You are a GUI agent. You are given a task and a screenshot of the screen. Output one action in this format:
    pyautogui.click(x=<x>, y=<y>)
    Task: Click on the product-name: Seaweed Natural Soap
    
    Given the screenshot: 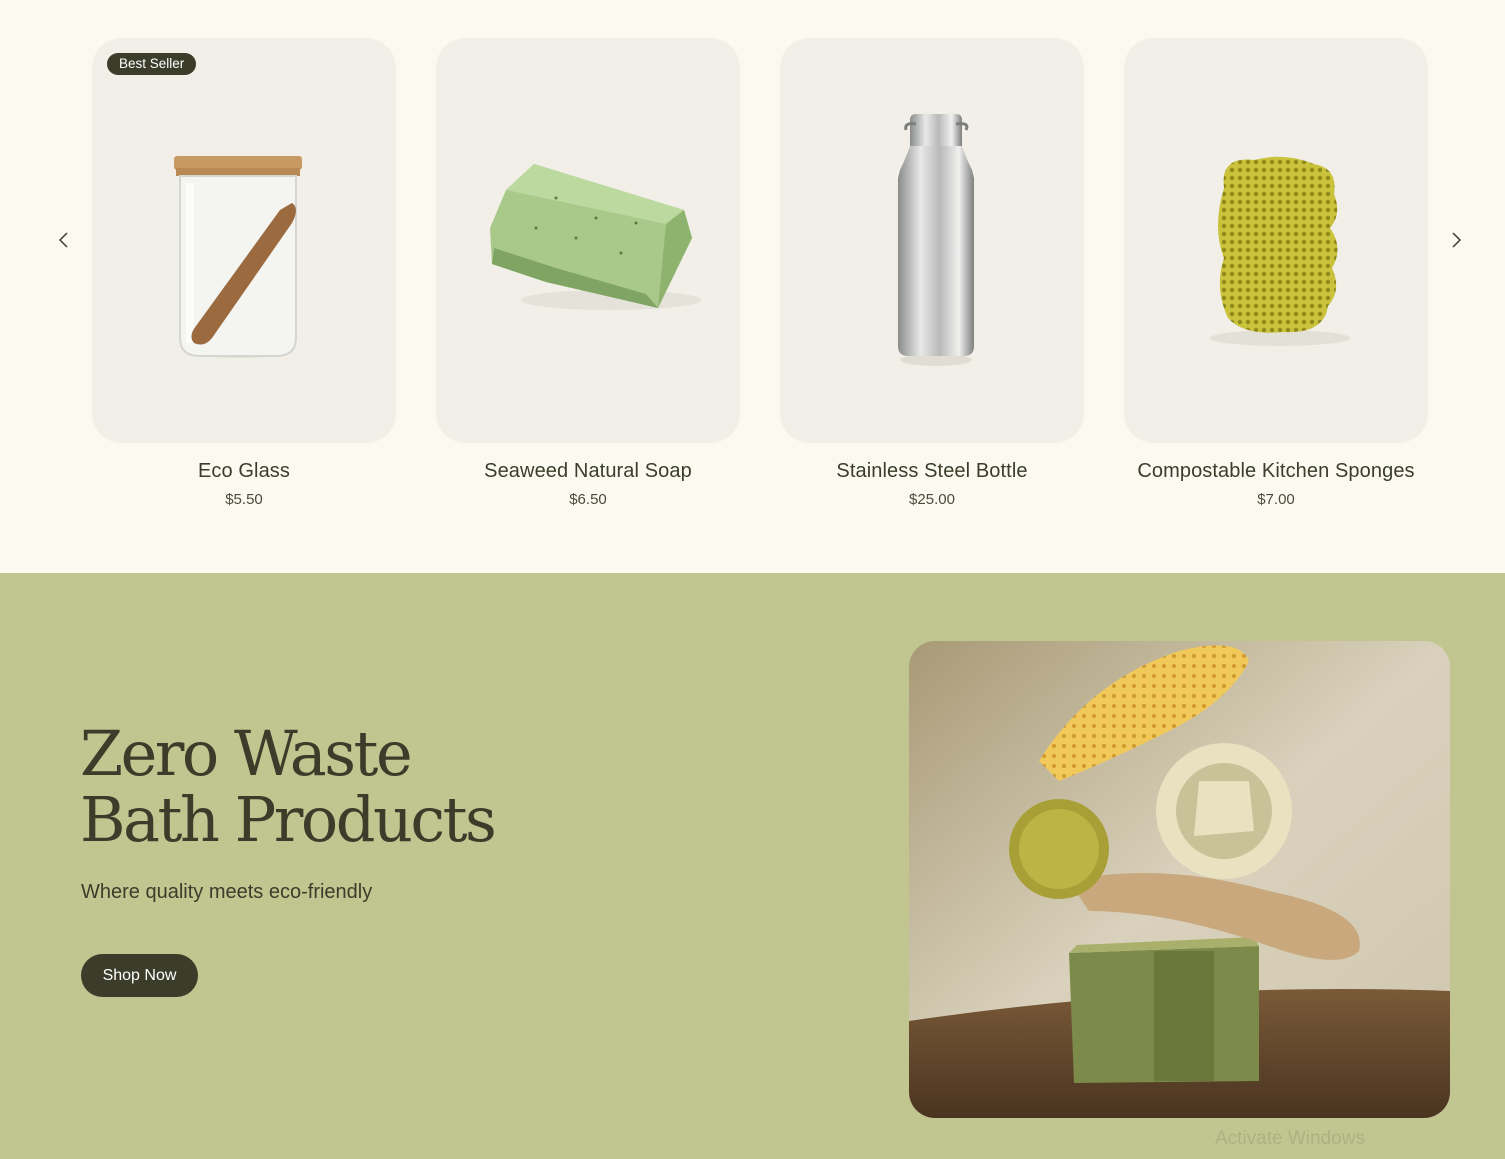 What is the action you would take?
    pyautogui.click(x=588, y=471)
    